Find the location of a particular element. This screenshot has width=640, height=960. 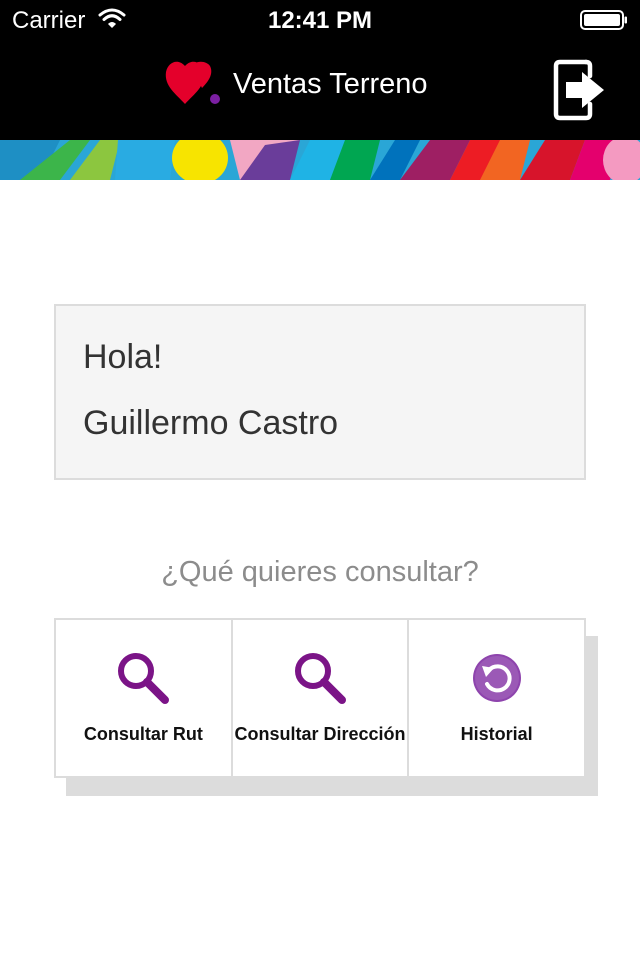

consultar-rut-label: Consultar Rut is located at coordinates (143, 734).